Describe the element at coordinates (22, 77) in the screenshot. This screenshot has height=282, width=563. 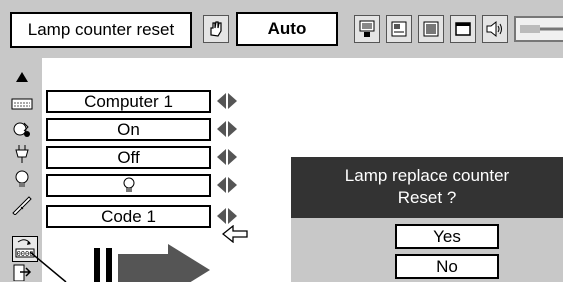
I see `up-arrow-icon` at that location.